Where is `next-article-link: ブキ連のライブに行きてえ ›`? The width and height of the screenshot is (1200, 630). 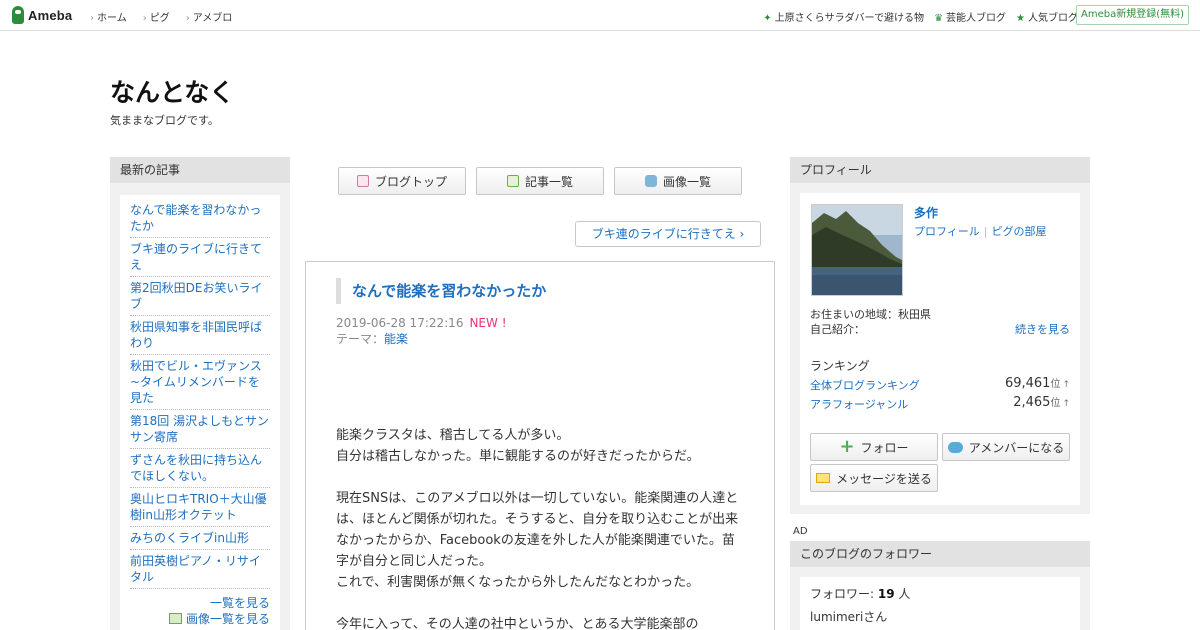
next-article-link: ブキ連のライブに行きてえ › is located at coordinates (668, 234).